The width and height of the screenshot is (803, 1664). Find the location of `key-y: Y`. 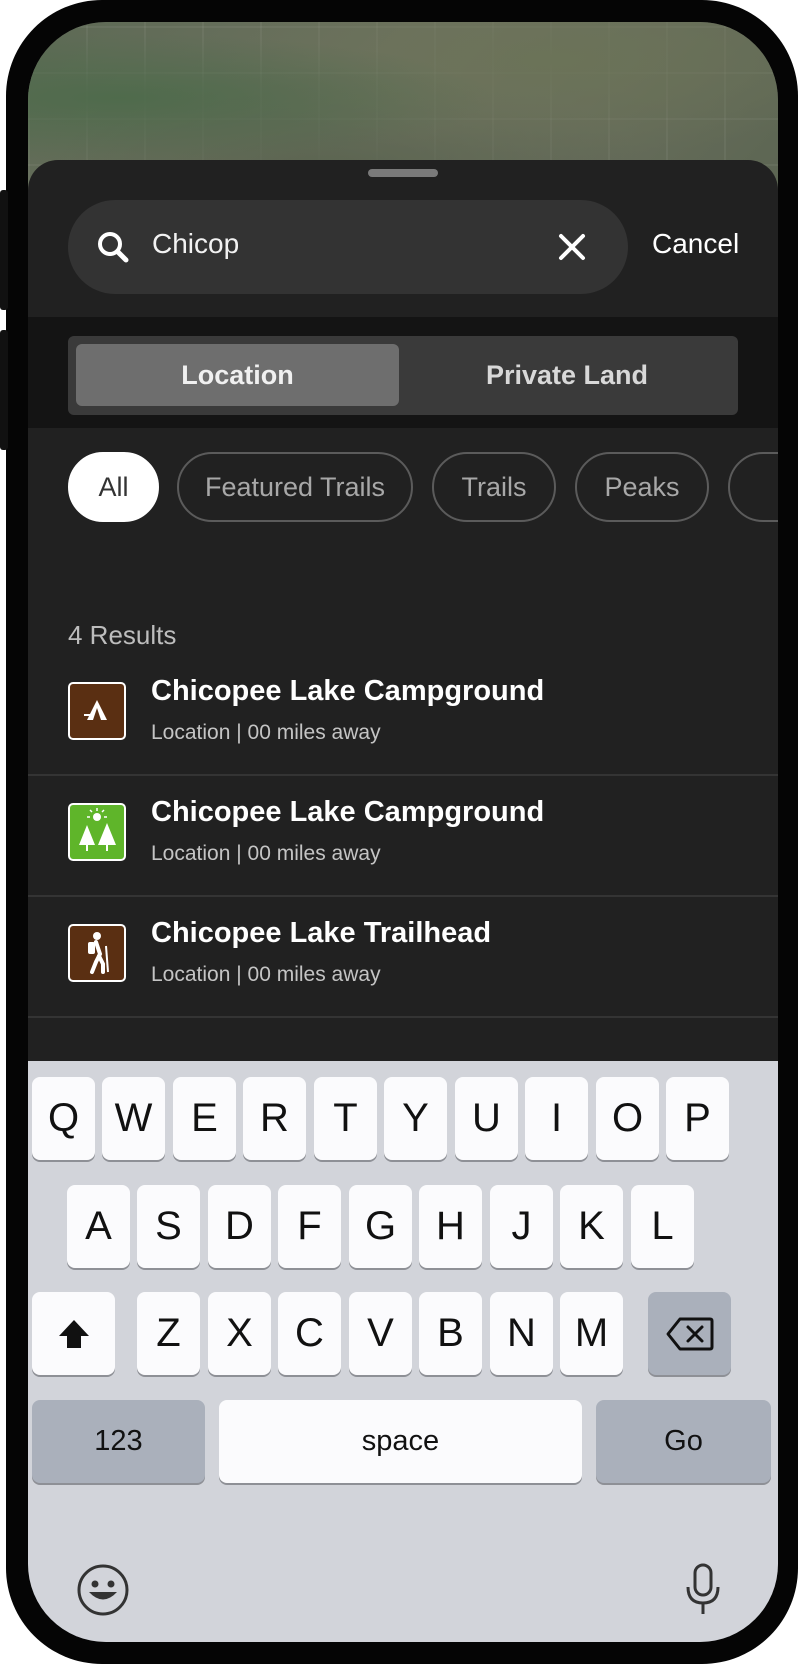

key-y: Y is located at coordinates (415, 1118).